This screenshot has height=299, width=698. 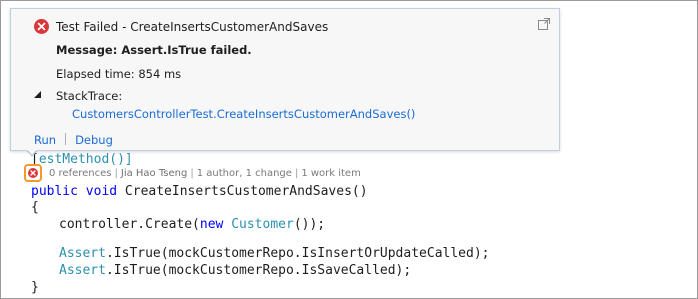 What do you see at coordinates (85, 159) in the screenshot?
I see `attribute-name: estMethod()]` at bounding box center [85, 159].